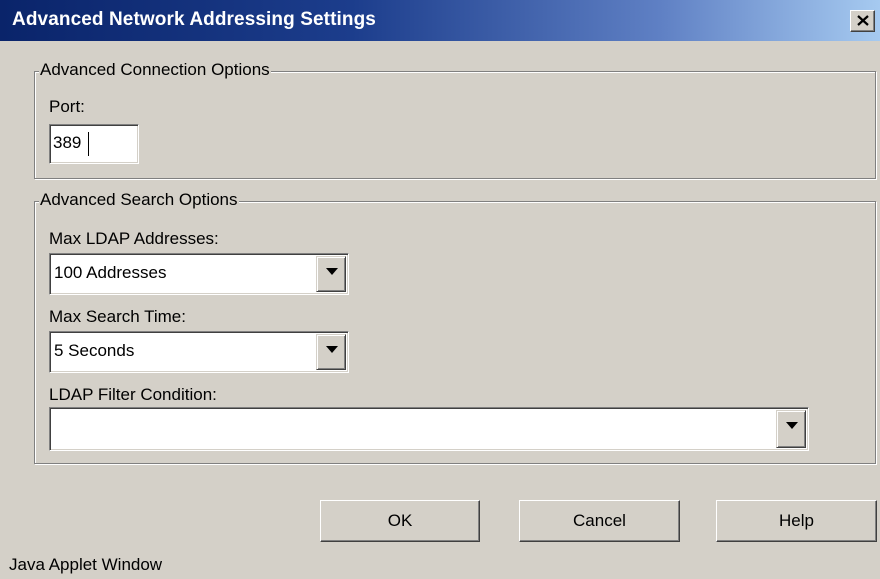  I want to click on max-addresses-select: 100 Addresses, so click(199, 274).